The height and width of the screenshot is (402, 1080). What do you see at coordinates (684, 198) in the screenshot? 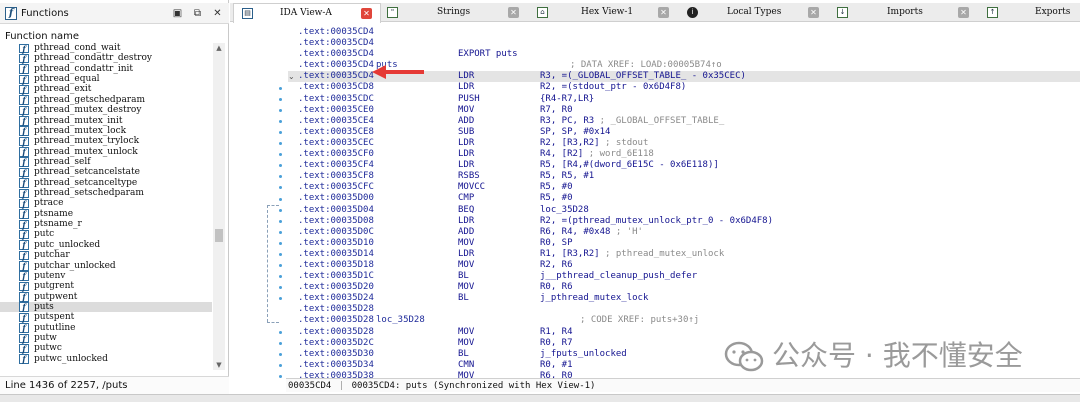
I see `disassembly-line: .text:00035D00 CMP R5, #0` at bounding box center [684, 198].